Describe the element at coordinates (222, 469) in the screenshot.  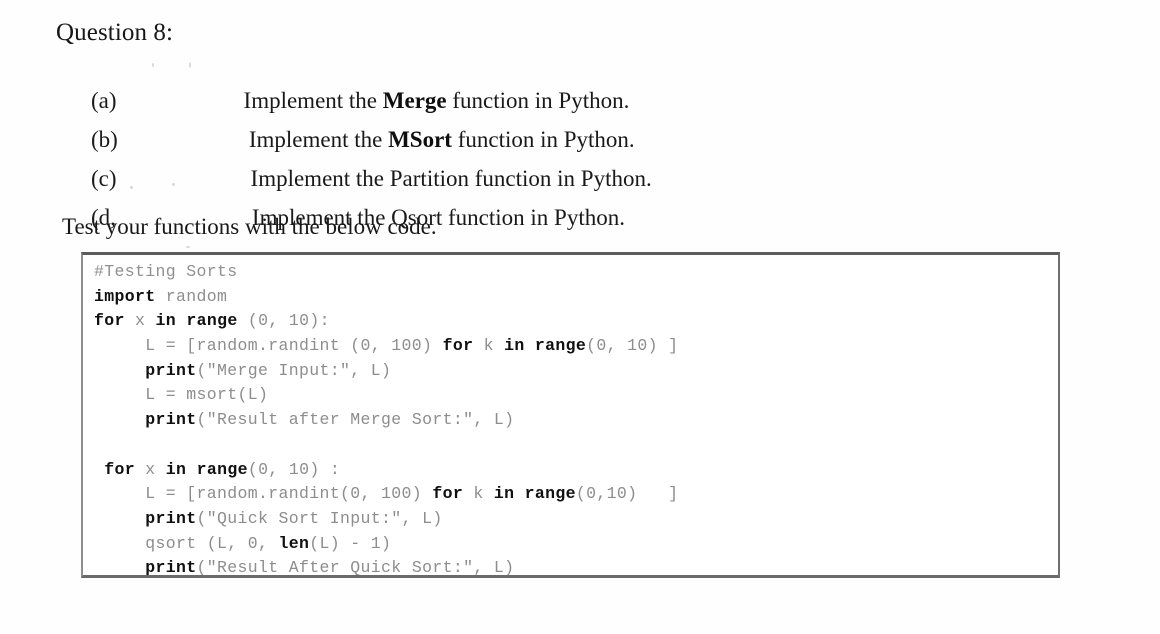
I see `code-line: for x in range(0, 10) :` at that location.